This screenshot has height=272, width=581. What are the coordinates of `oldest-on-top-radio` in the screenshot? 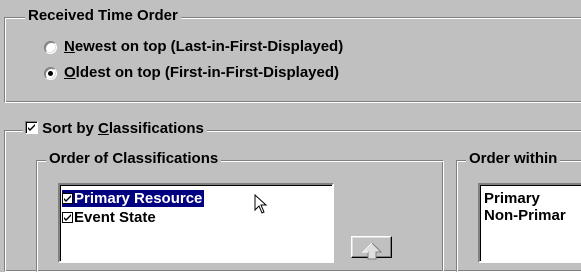 It's located at (50, 73).